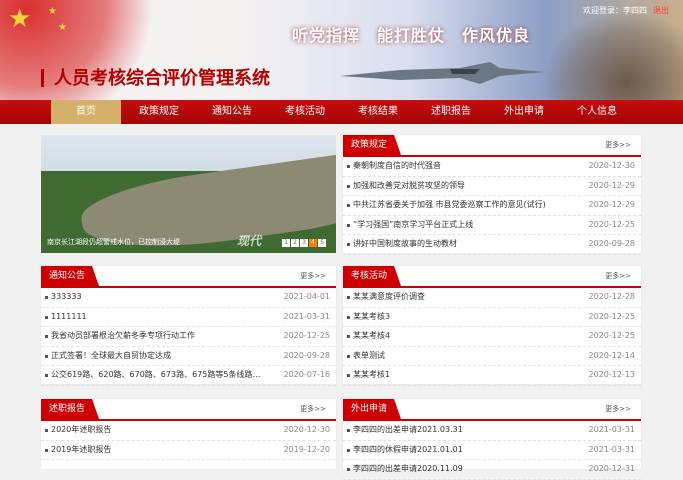 The width and height of the screenshot is (683, 480). Describe the element at coordinates (305, 112) in the screenshot. I see `nav-activity: 考核活动` at that location.